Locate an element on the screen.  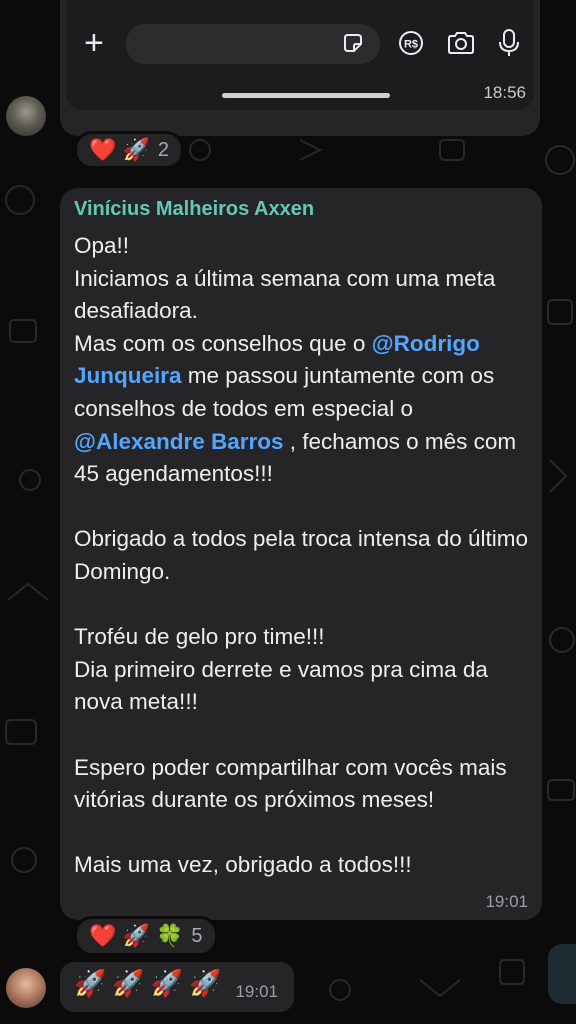
reaction-count: 2 is located at coordinates (163, 149).